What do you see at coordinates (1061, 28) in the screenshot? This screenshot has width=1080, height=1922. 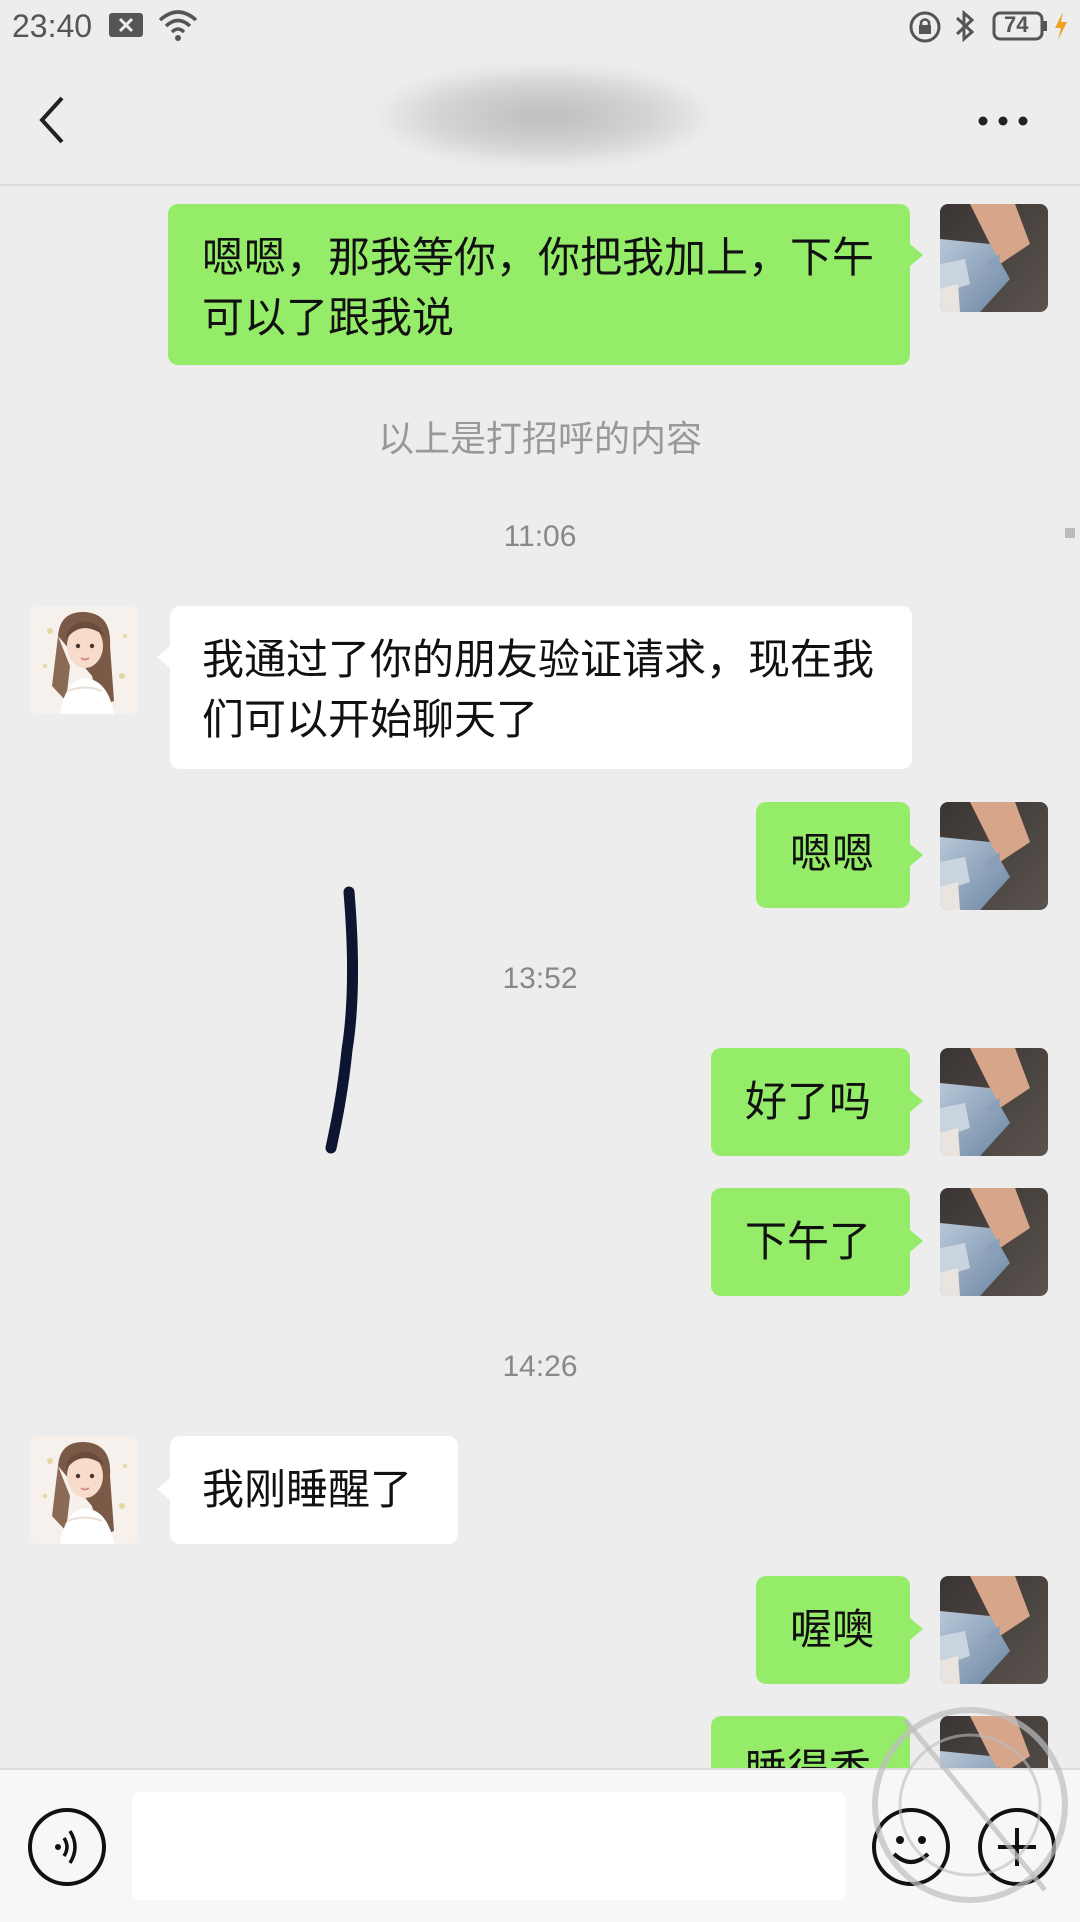 I see `charging-icon` at bounding box center [1061, 28].